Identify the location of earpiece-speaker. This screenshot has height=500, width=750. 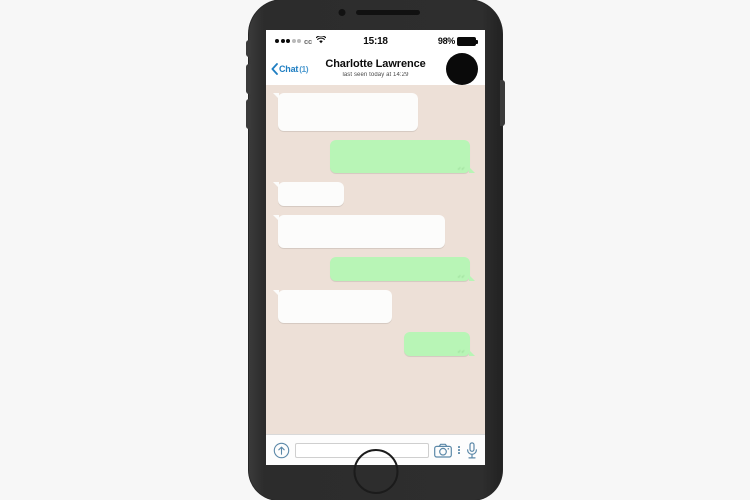
(387, 12).